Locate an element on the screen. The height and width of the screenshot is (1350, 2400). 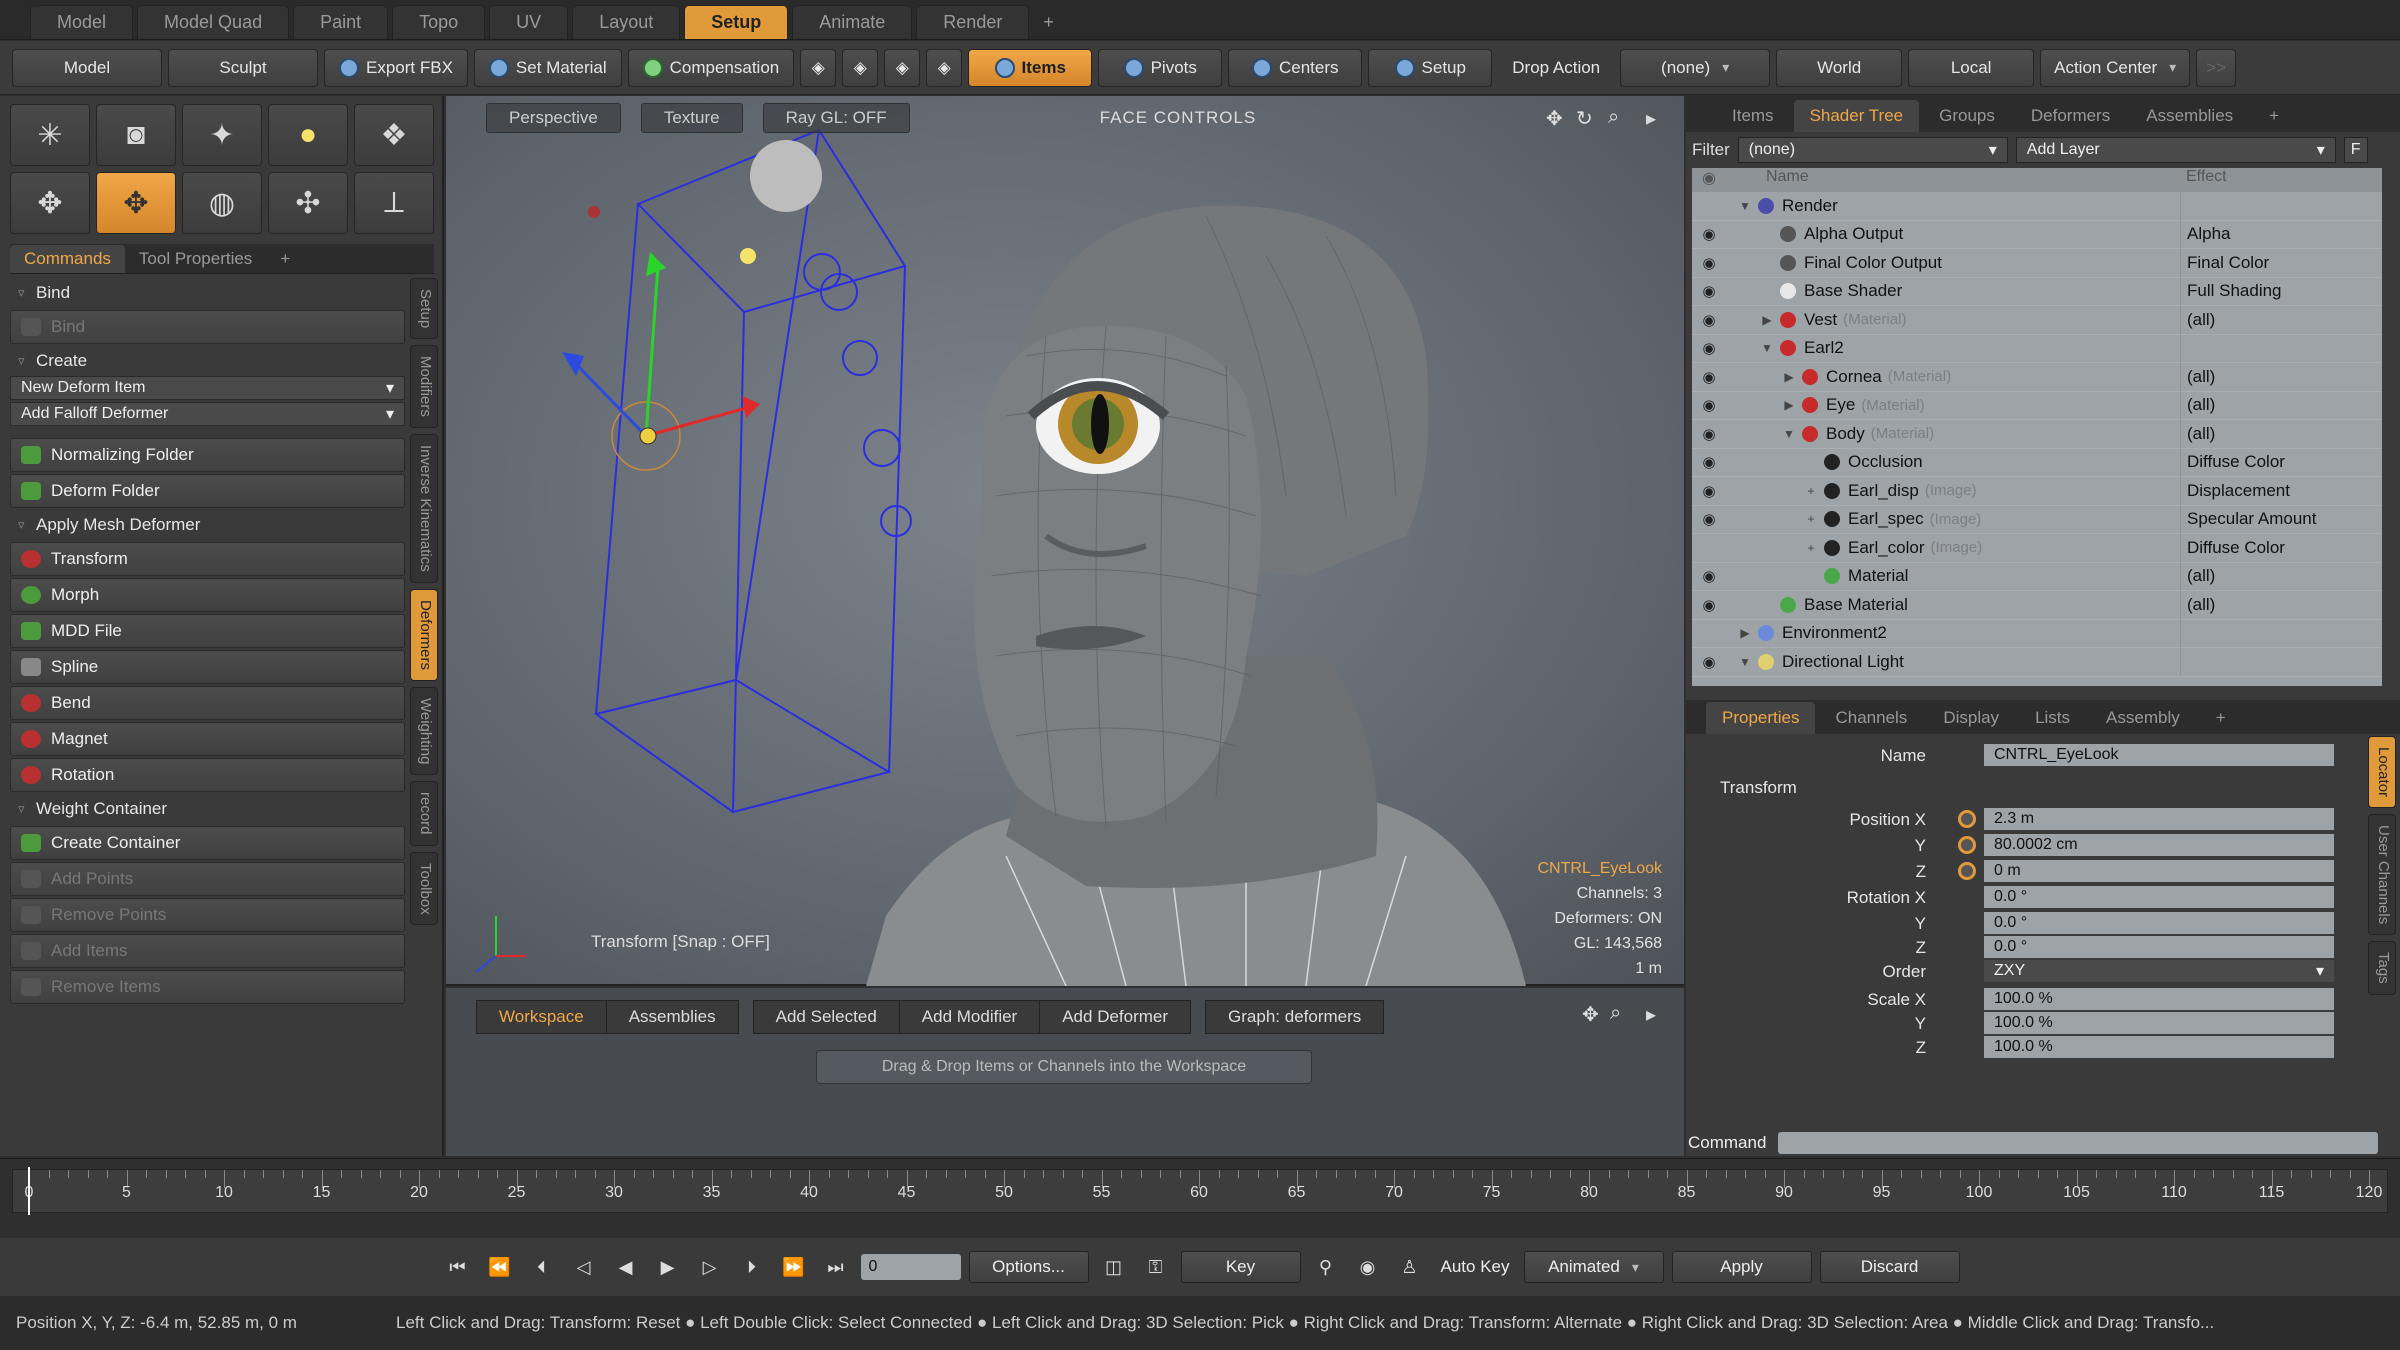
tab-animate: Animate is located at coordinates (852, 22).